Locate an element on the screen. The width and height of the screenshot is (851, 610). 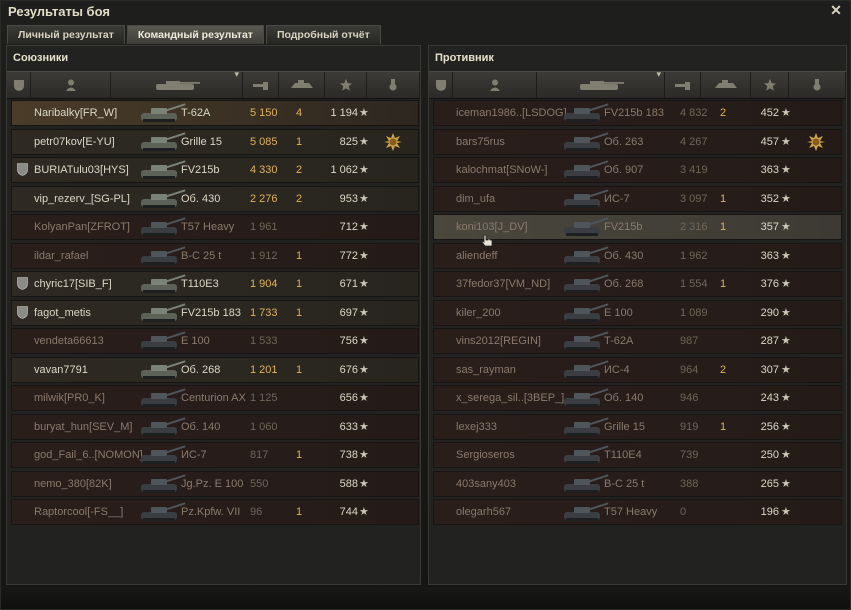
vehicle-name: FV215b 183 is located at coordinates (634, 113).